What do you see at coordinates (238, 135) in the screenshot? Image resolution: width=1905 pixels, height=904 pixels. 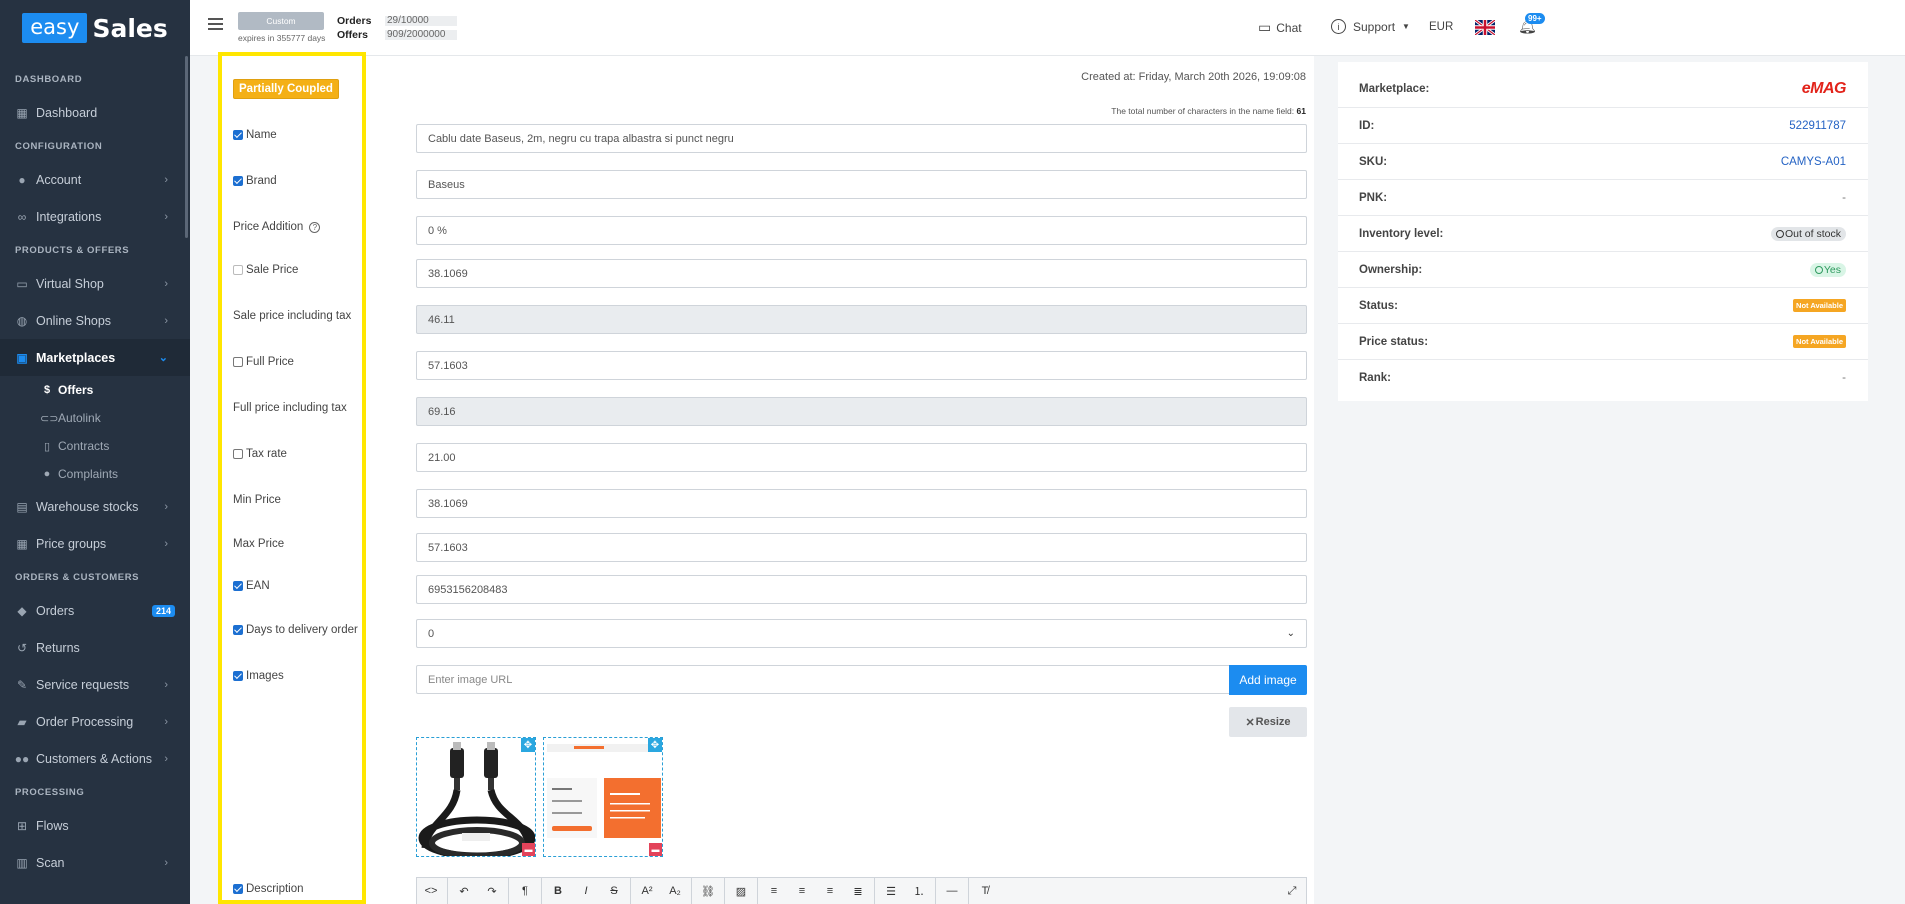 I see `name-checkbox` at bounding box center [238, 135].